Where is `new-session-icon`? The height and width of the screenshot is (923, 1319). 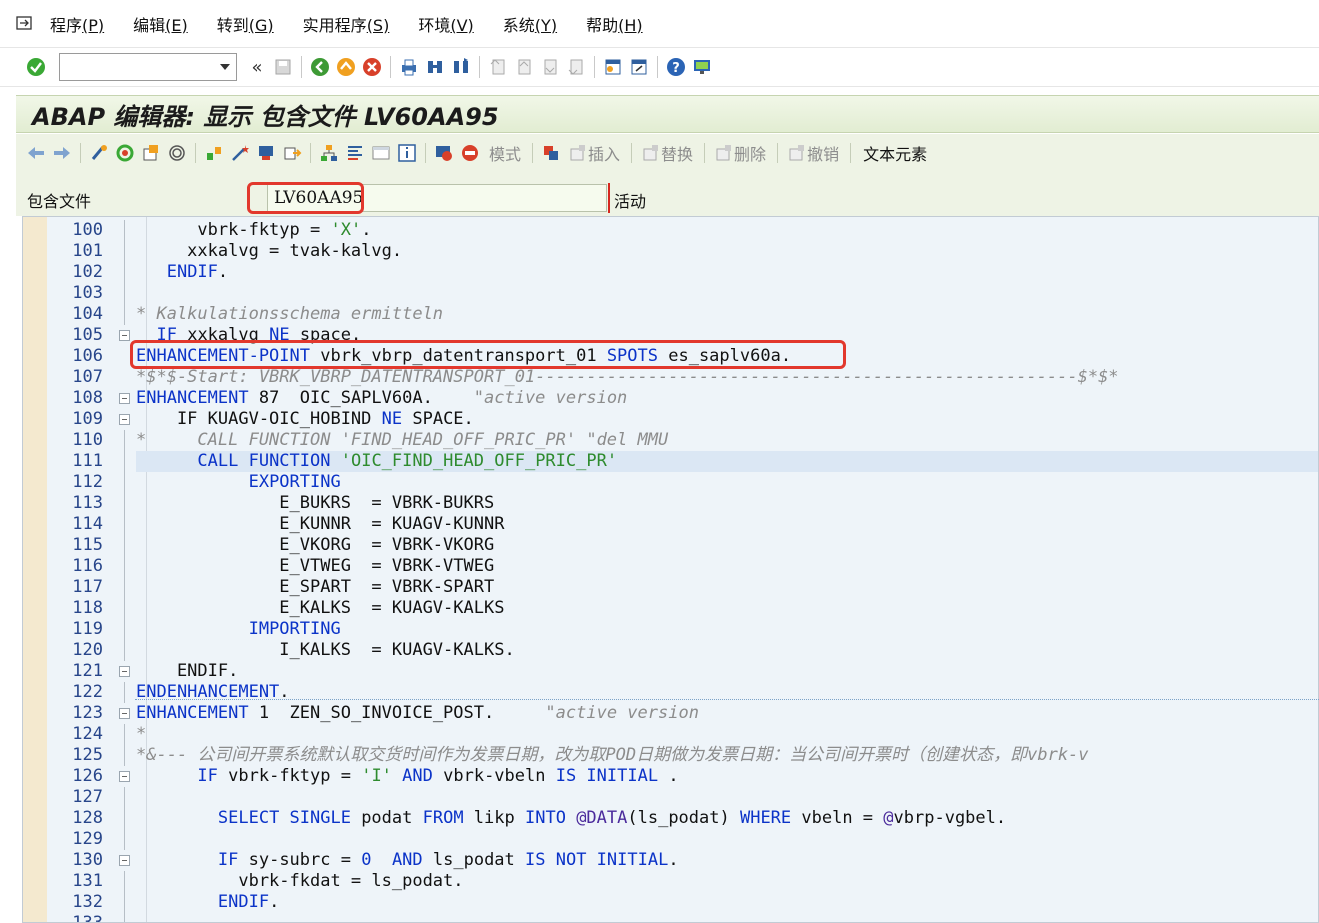 new-session-icon is located at coordinates (613, 67).